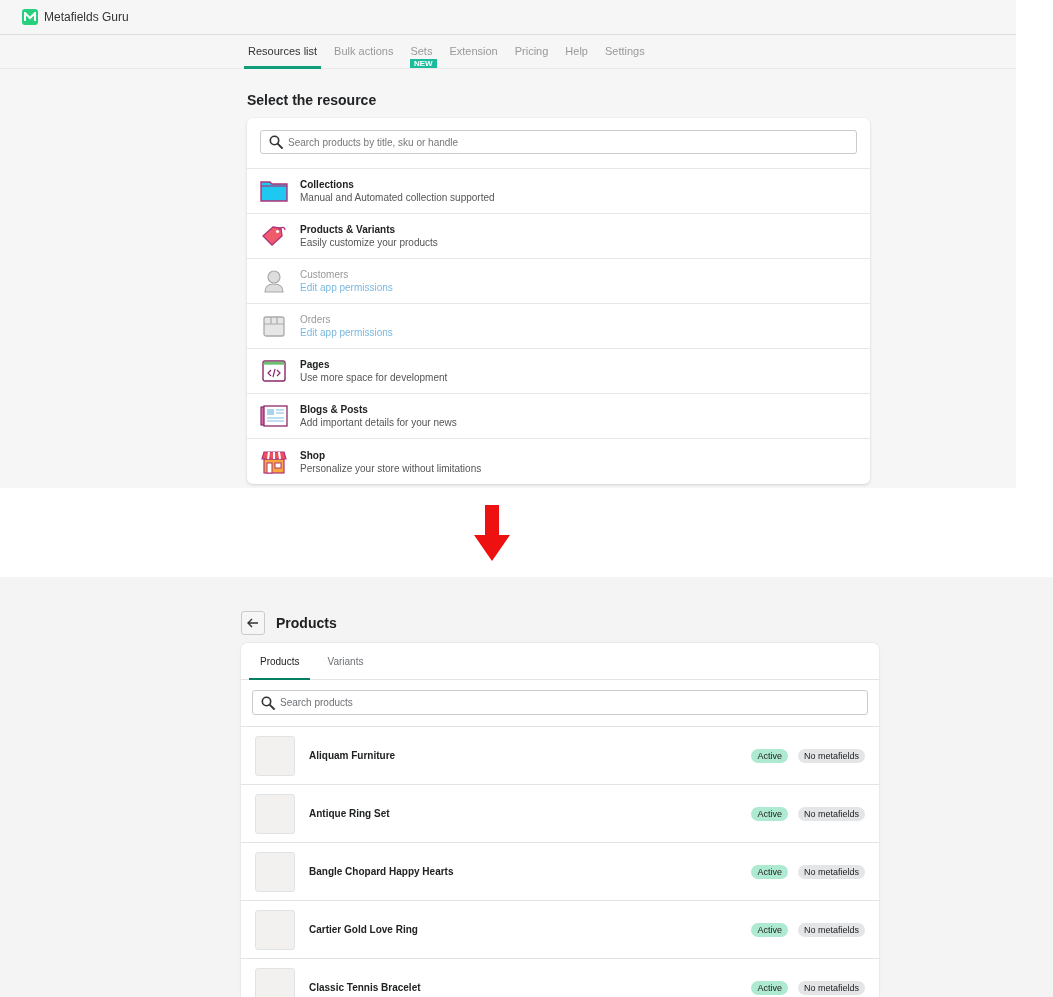 This screenshot has width=1053, height=997. What do you see at coordinates (86, 17) in the screenshot?
I see `app-name: Metafields Guru` at bounding box center [86, 17].